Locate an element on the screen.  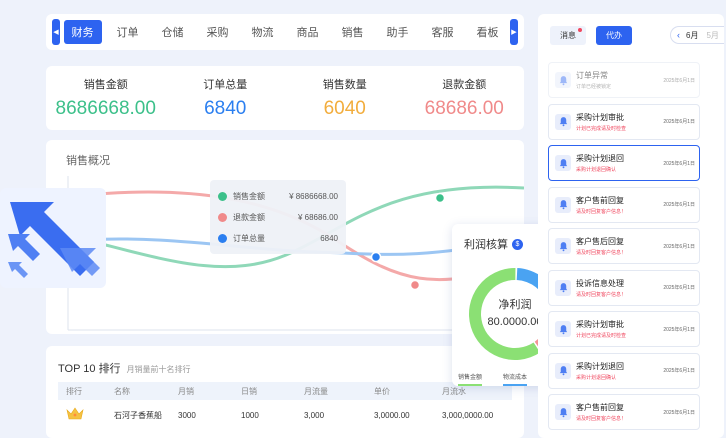
panel-tabs: 消息 代办 is located at coordinates (596, 35).